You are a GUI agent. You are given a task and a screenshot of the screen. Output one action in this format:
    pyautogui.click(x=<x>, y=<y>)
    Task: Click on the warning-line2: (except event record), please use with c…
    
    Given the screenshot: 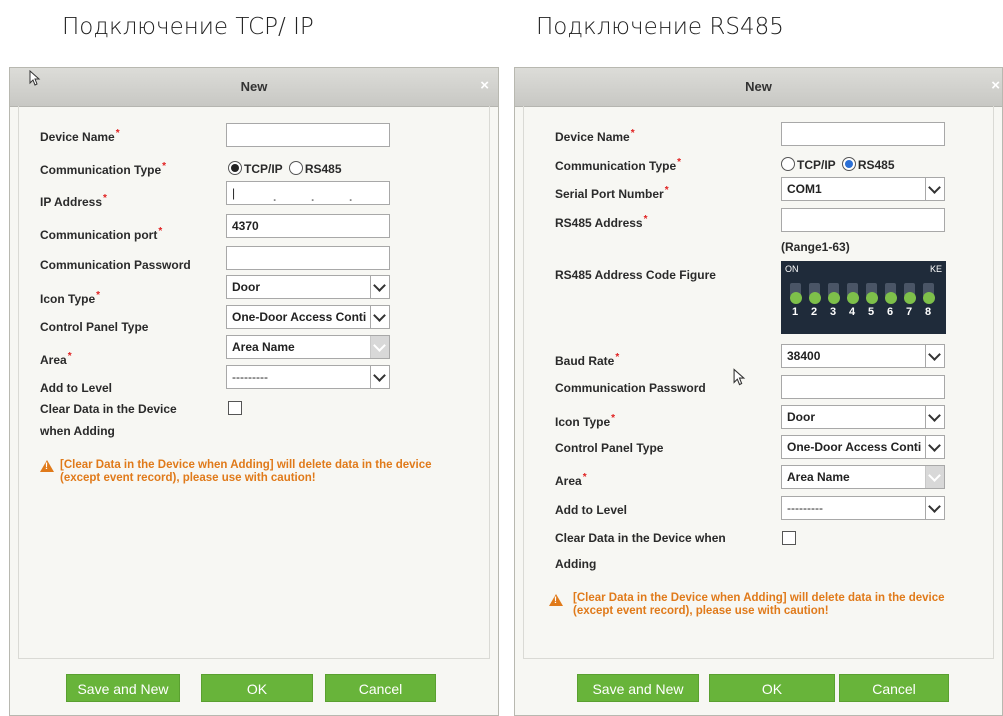 What is the action you would take?
    pyautogui.click(x=188, y=478)
    